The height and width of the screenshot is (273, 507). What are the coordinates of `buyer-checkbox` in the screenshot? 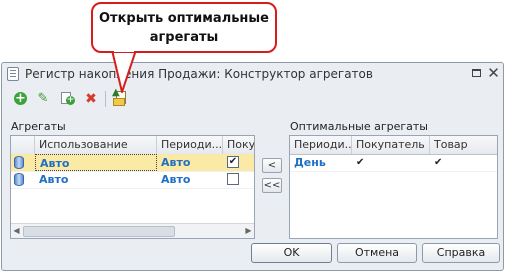 It's located at (233, 179).